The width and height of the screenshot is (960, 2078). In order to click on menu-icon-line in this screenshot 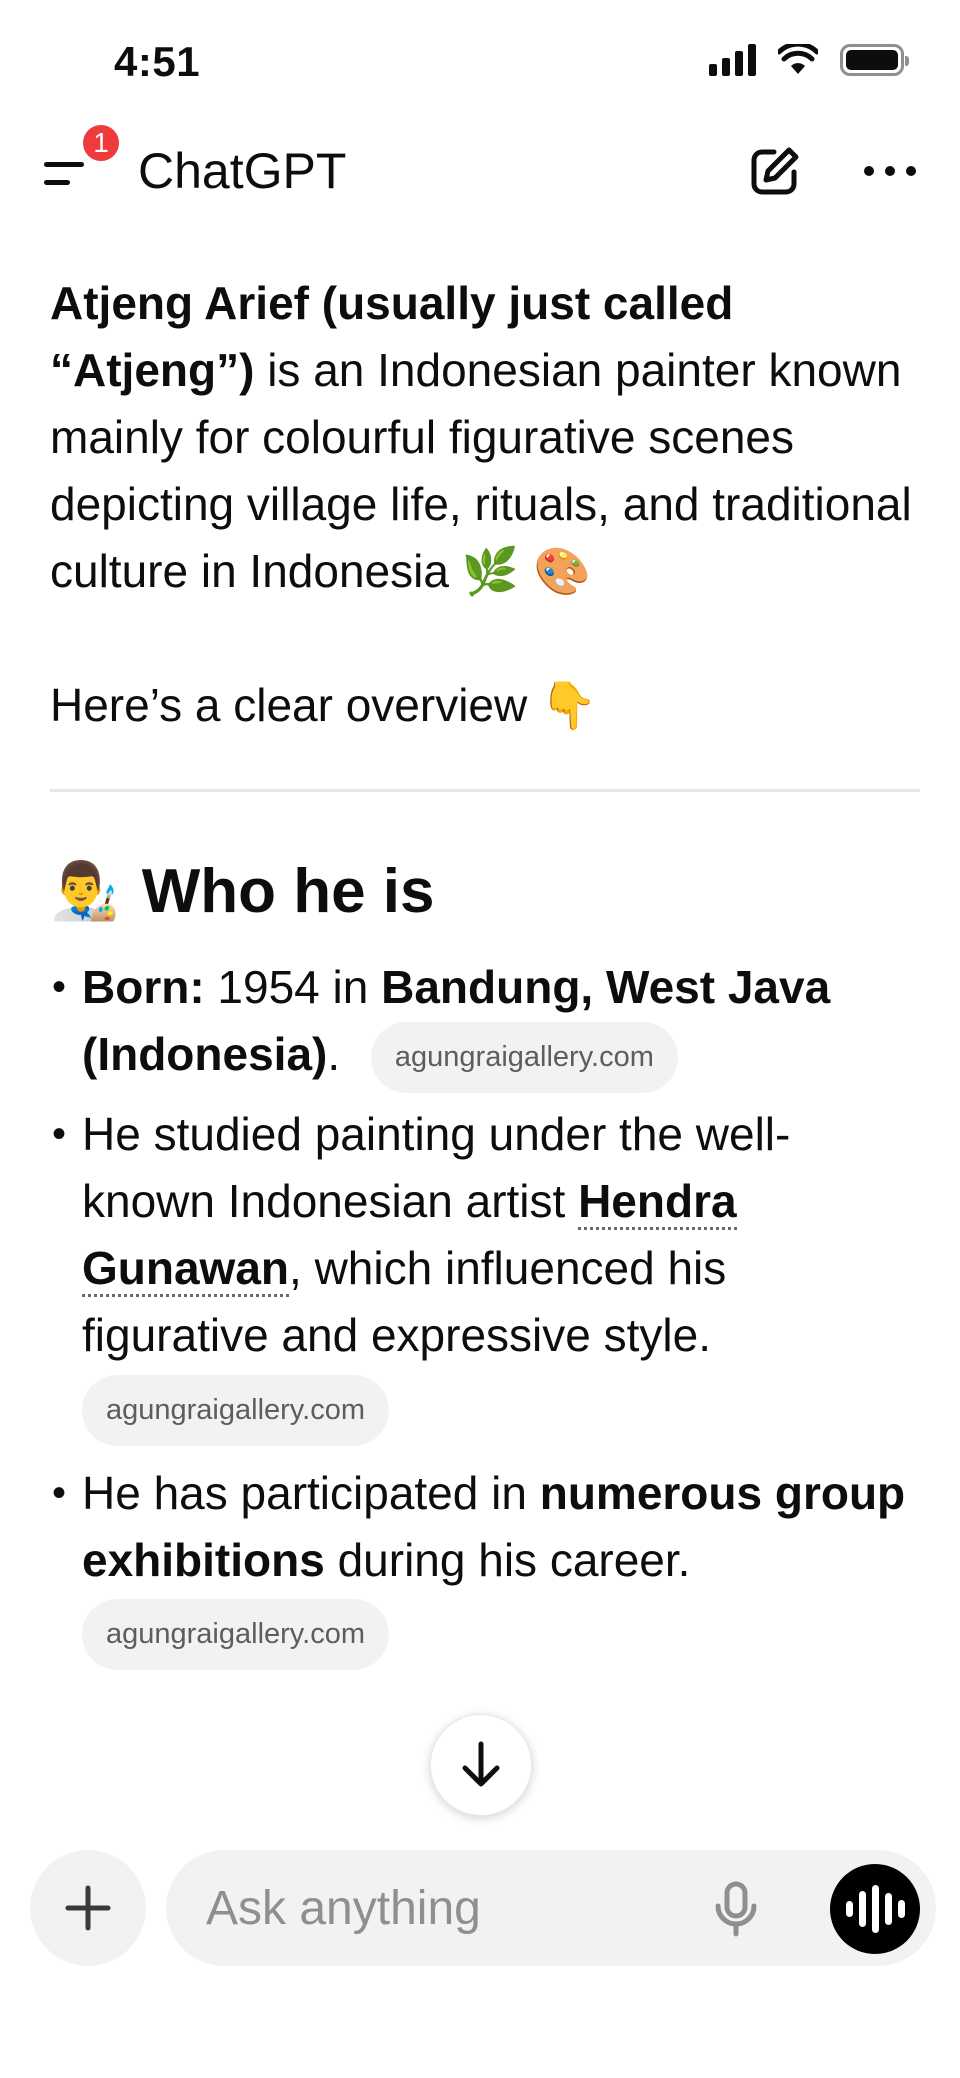, I will do `click(57, 182)`.